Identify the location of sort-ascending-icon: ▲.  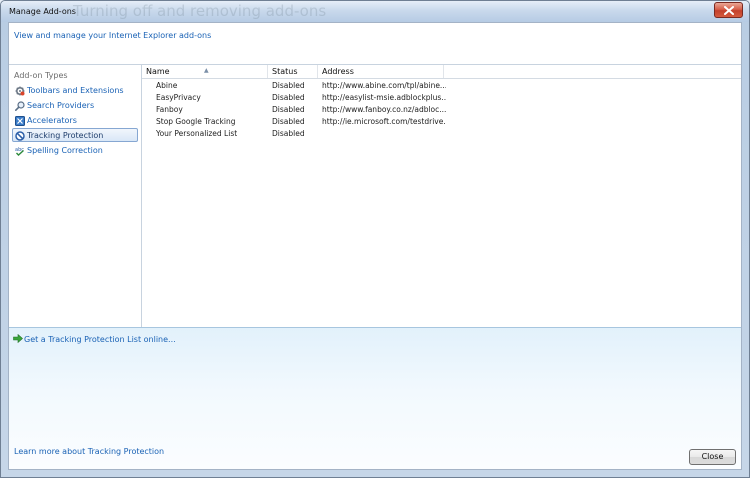
(206, 70).